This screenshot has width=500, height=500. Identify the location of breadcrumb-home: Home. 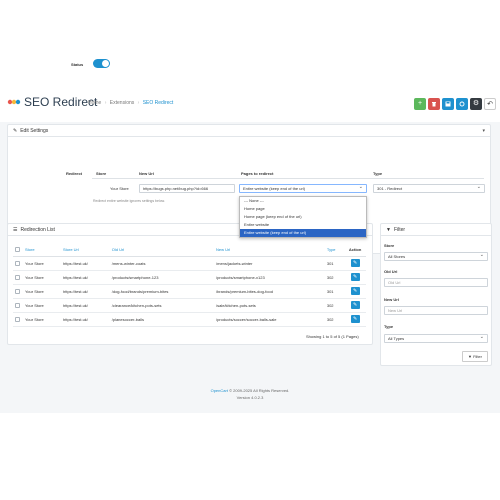
(94, 103).